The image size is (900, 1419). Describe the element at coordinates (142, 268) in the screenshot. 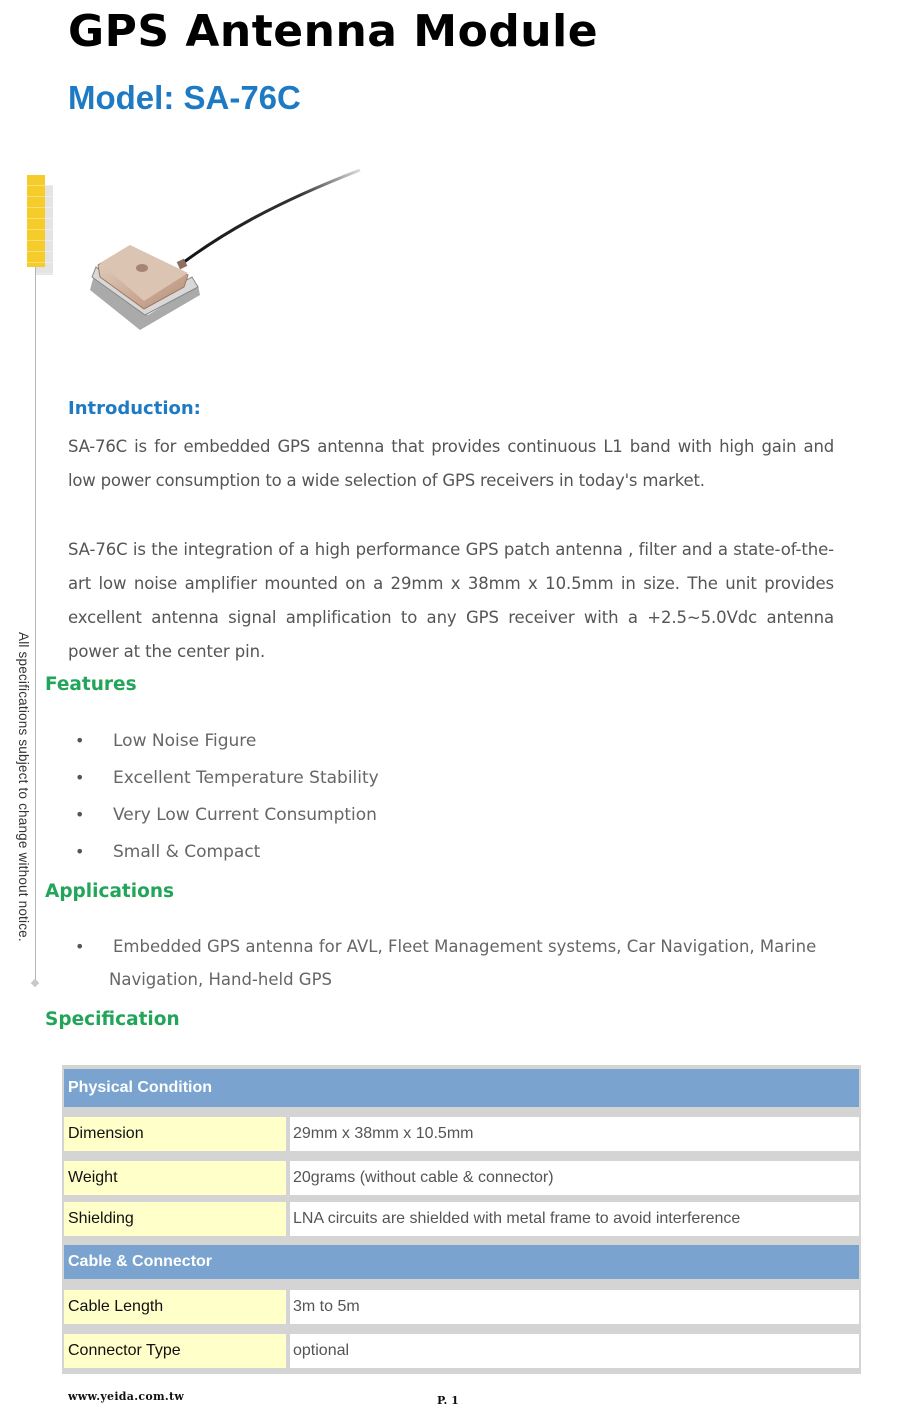

I see `antenna-center-pin` at that location.